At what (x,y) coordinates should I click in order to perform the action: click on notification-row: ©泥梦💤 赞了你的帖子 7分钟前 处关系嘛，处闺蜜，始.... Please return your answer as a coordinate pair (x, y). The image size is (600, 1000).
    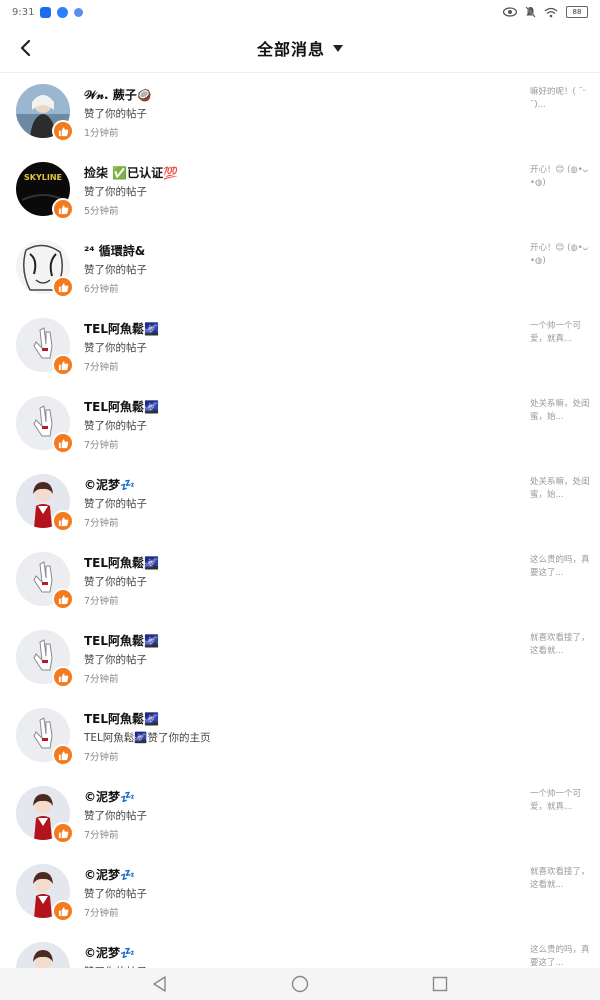
    Looking at the image, I should click on (300, 501).